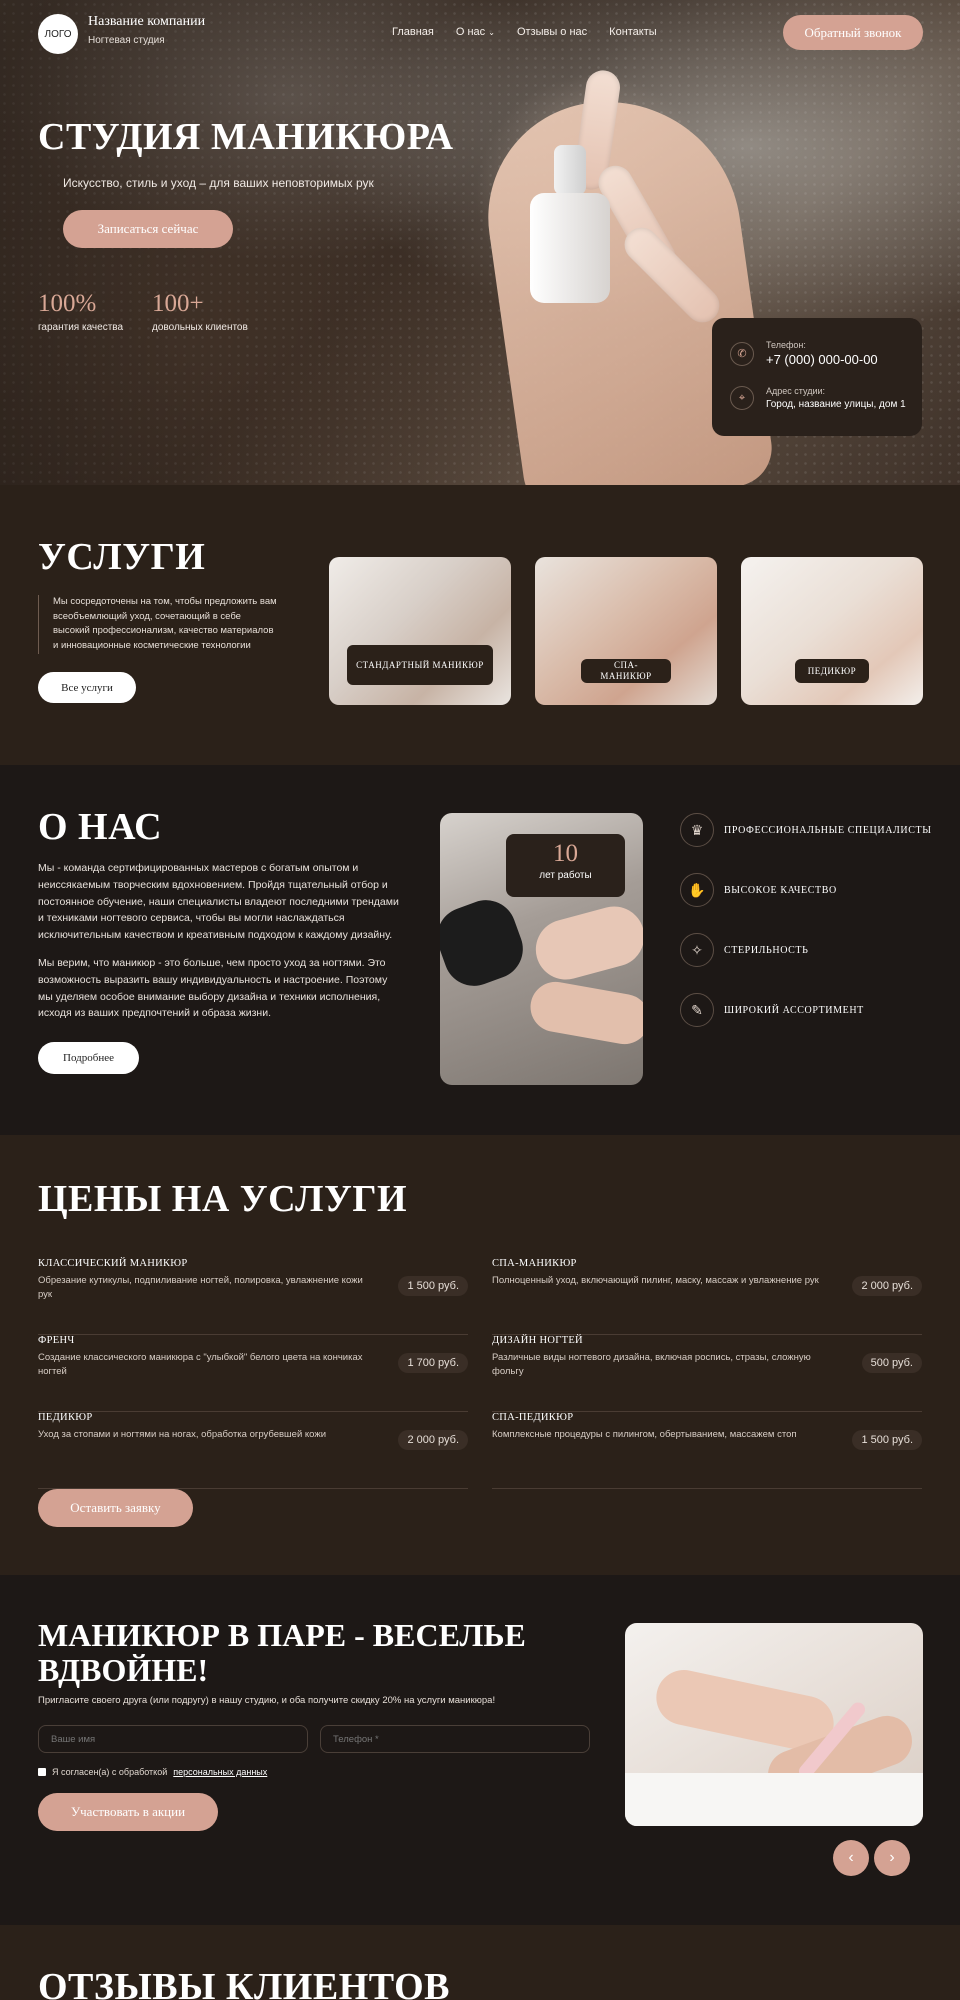 The width and height of the screenshot is (960, 2000). What do you see at coordinates (67, 303) in the screenshot?
I see `stat-value: 100%` at bounding box center [67, 303].